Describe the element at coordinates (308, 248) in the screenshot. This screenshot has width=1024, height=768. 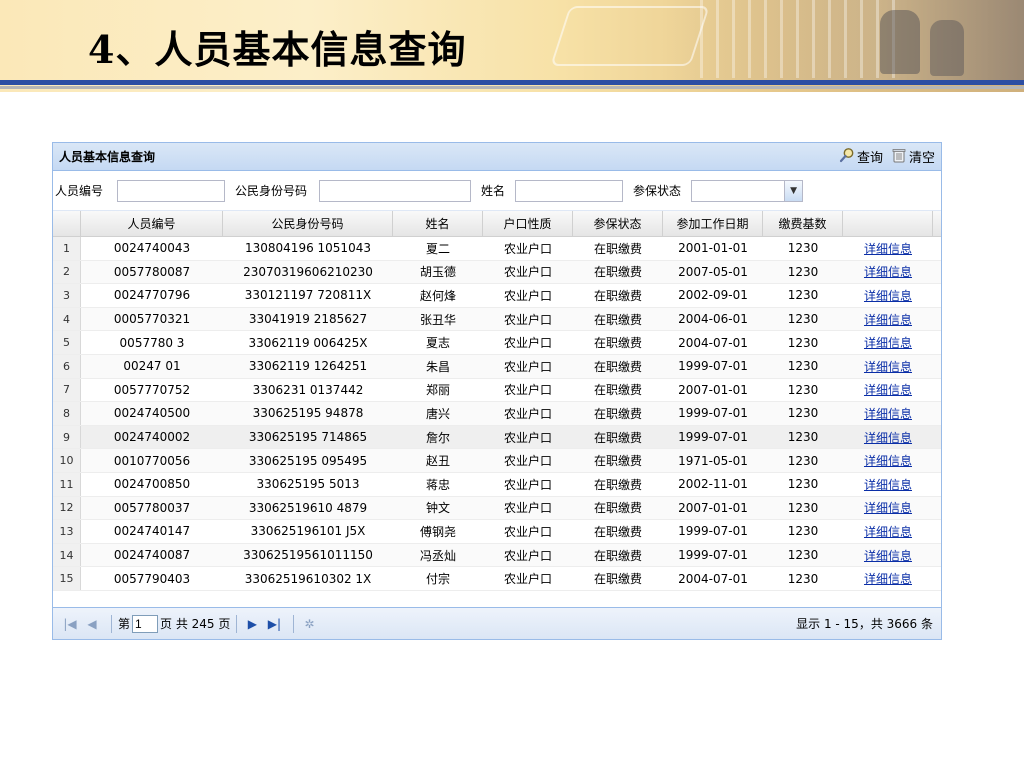
I see `cell-citizen-id: 130804196 1051043` at that location.